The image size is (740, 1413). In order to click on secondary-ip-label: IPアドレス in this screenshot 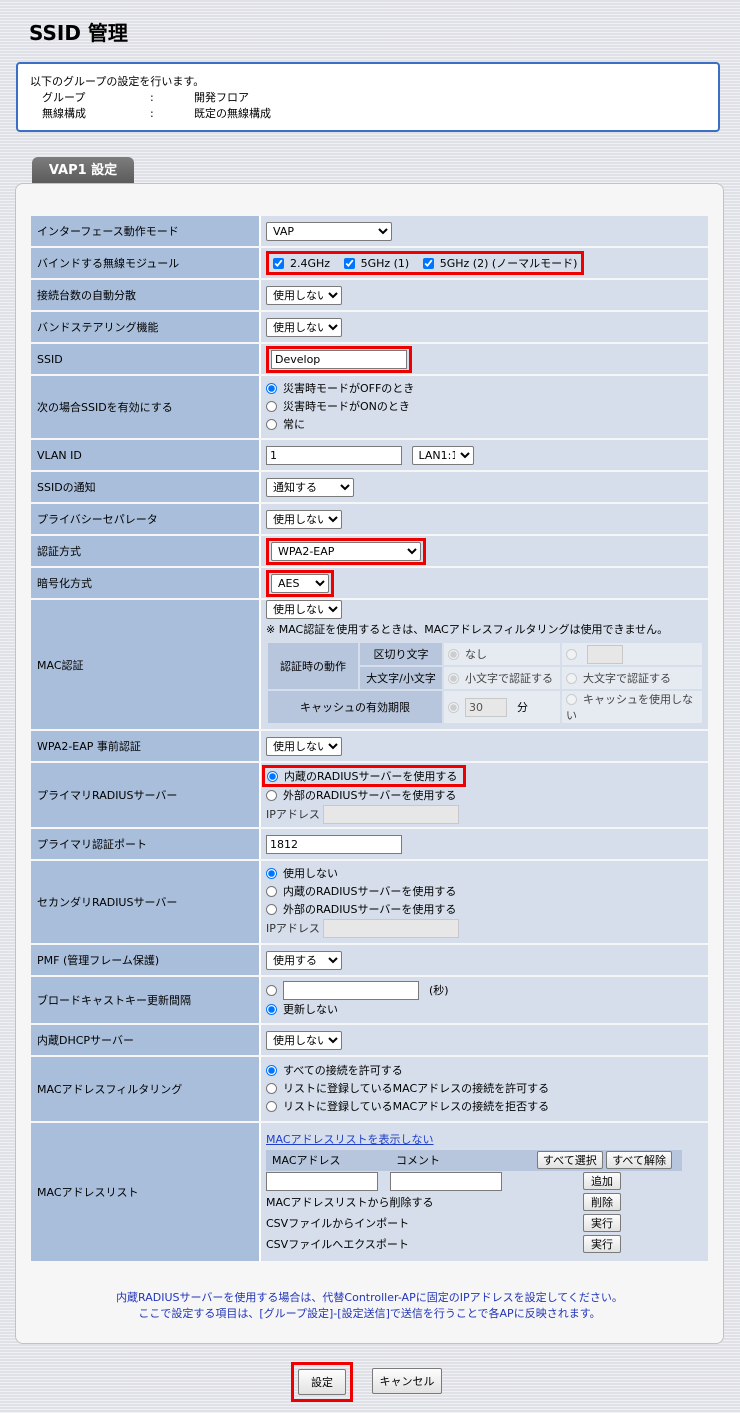, I will do `click(293, 928)`.